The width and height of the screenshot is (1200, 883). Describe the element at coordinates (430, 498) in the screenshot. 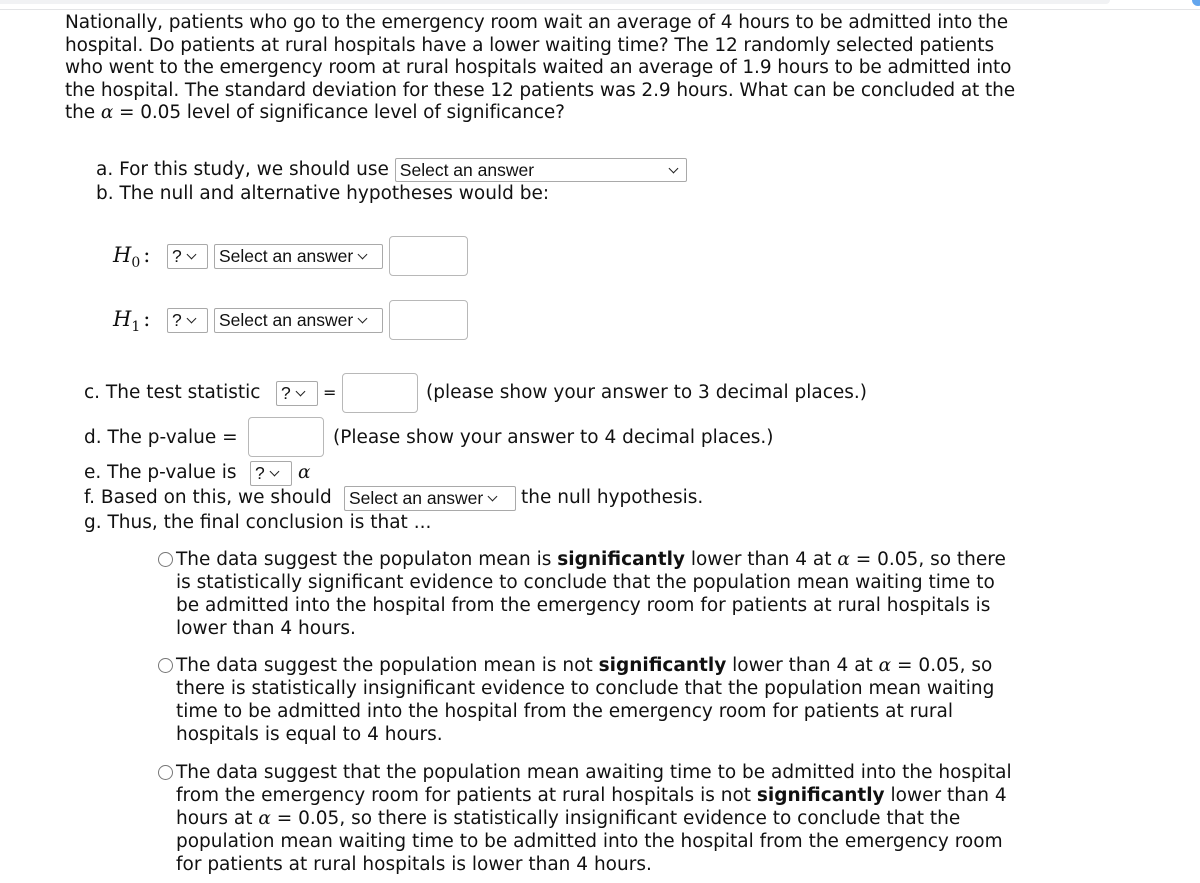

I see `decision-select: Select an answer` at that location.